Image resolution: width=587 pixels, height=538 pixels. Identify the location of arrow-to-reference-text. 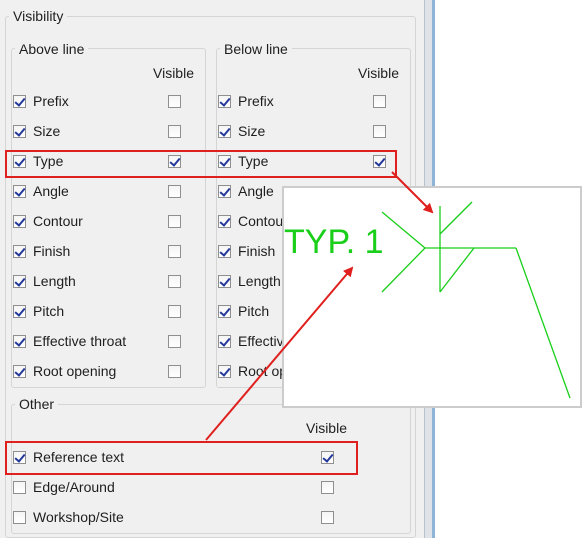
(279, 353).